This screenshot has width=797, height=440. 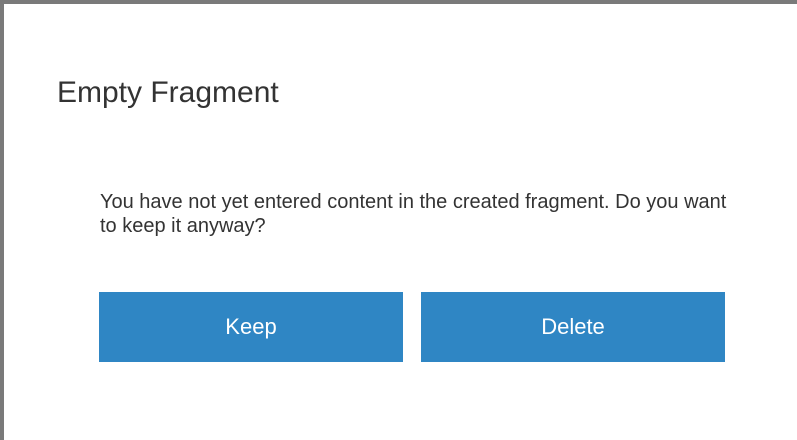 I want to click on keep-button: Keep, so click(x=251, y=327).